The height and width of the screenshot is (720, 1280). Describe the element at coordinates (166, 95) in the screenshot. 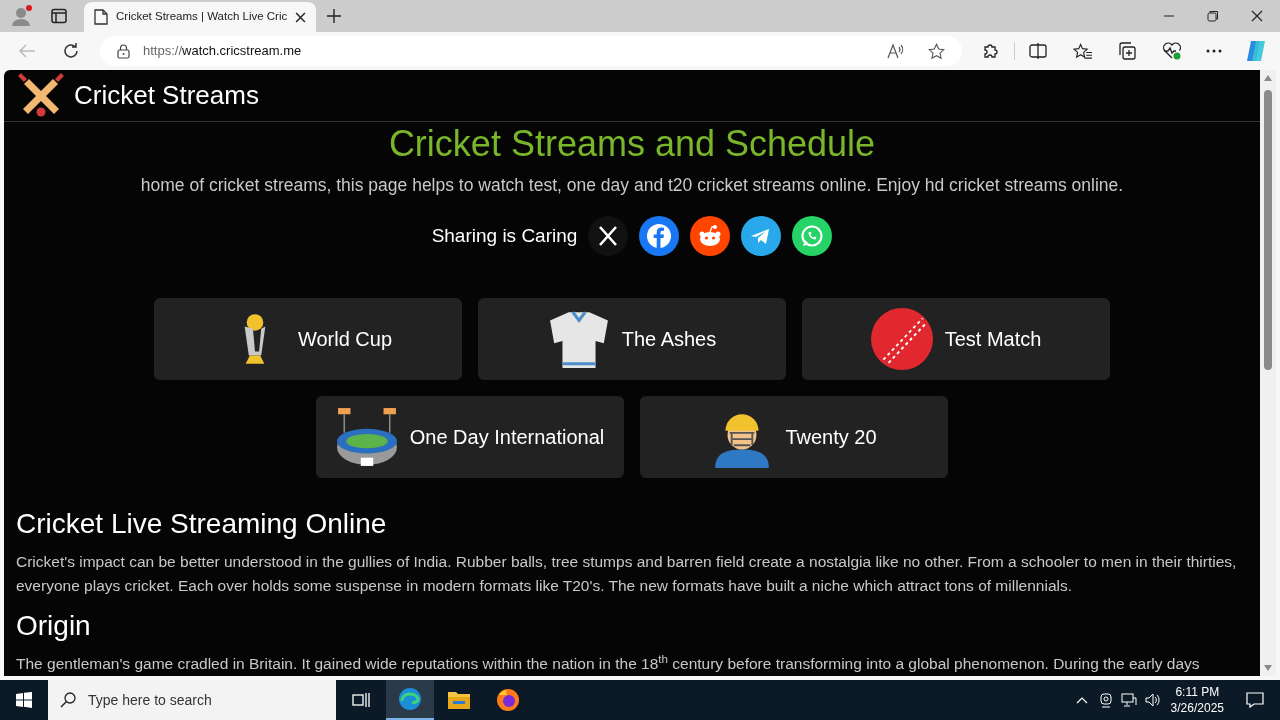

I see `site-name: Cricket Streams` at that location.